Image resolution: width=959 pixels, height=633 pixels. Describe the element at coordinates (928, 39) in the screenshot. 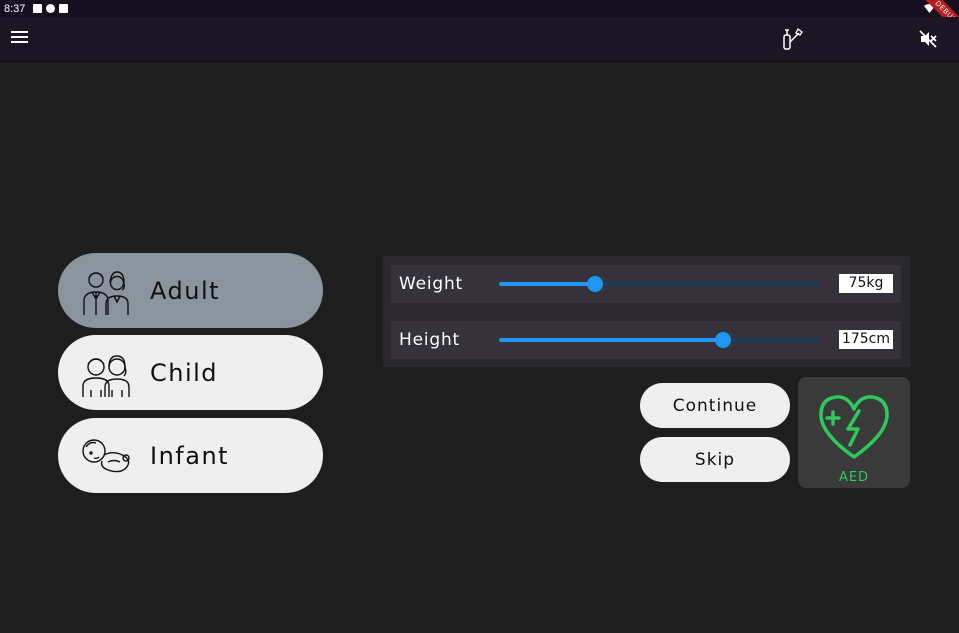

I see `volume-off-icon` at that location.